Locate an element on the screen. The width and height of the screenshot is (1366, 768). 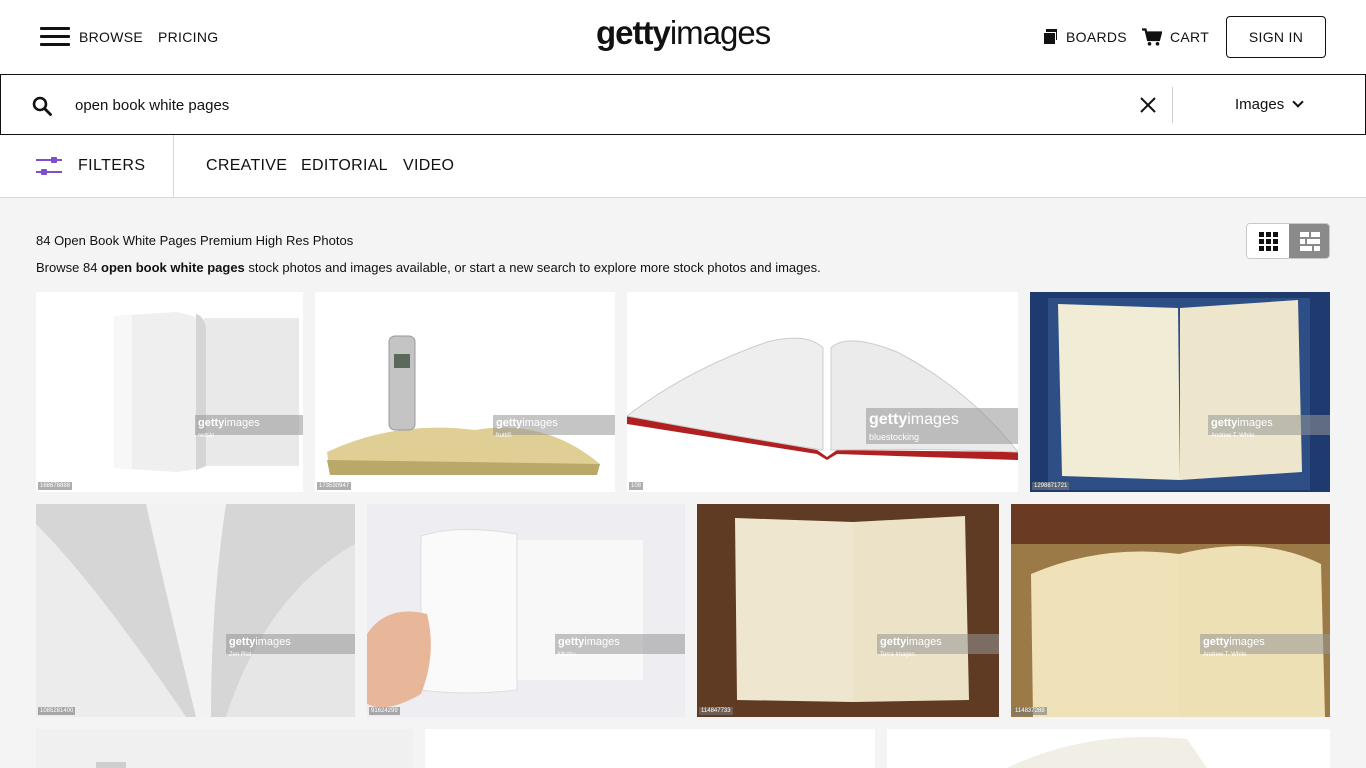
image-tile: gettyimages bluestocking 108 is located at coordinates (822, 392).